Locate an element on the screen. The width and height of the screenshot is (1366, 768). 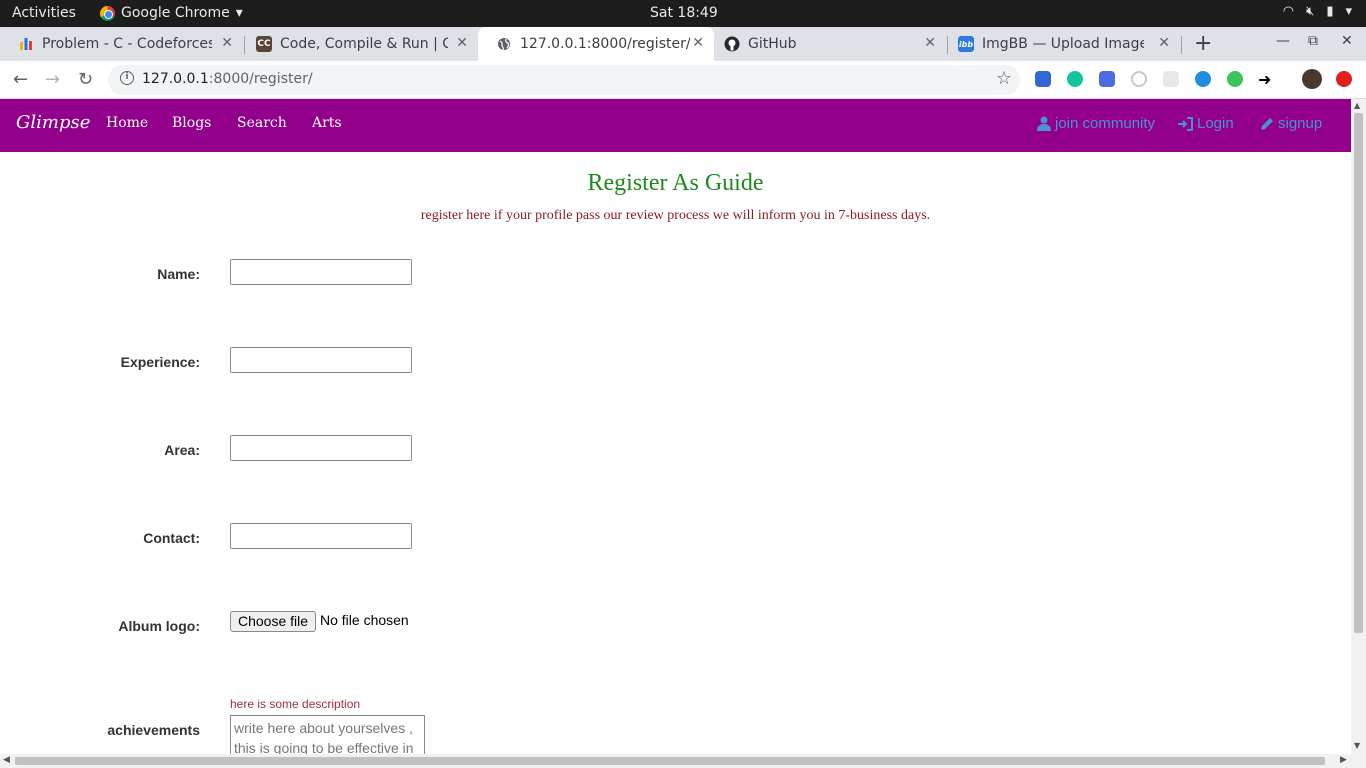
tab-title: 127.0.0.1:8000/register/ is located at coordinates (605, 44).